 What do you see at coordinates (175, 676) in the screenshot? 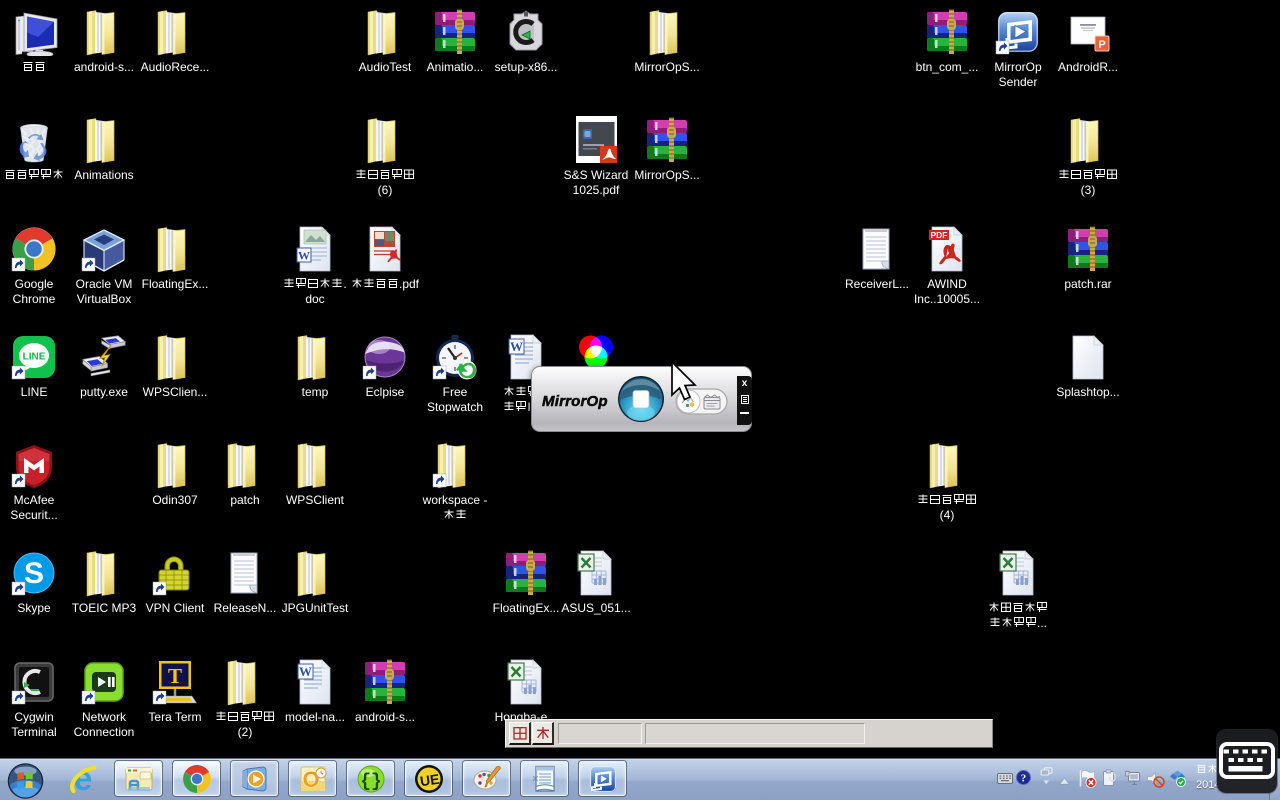
I see `svg-text: T` at bounding box center [175, 676].